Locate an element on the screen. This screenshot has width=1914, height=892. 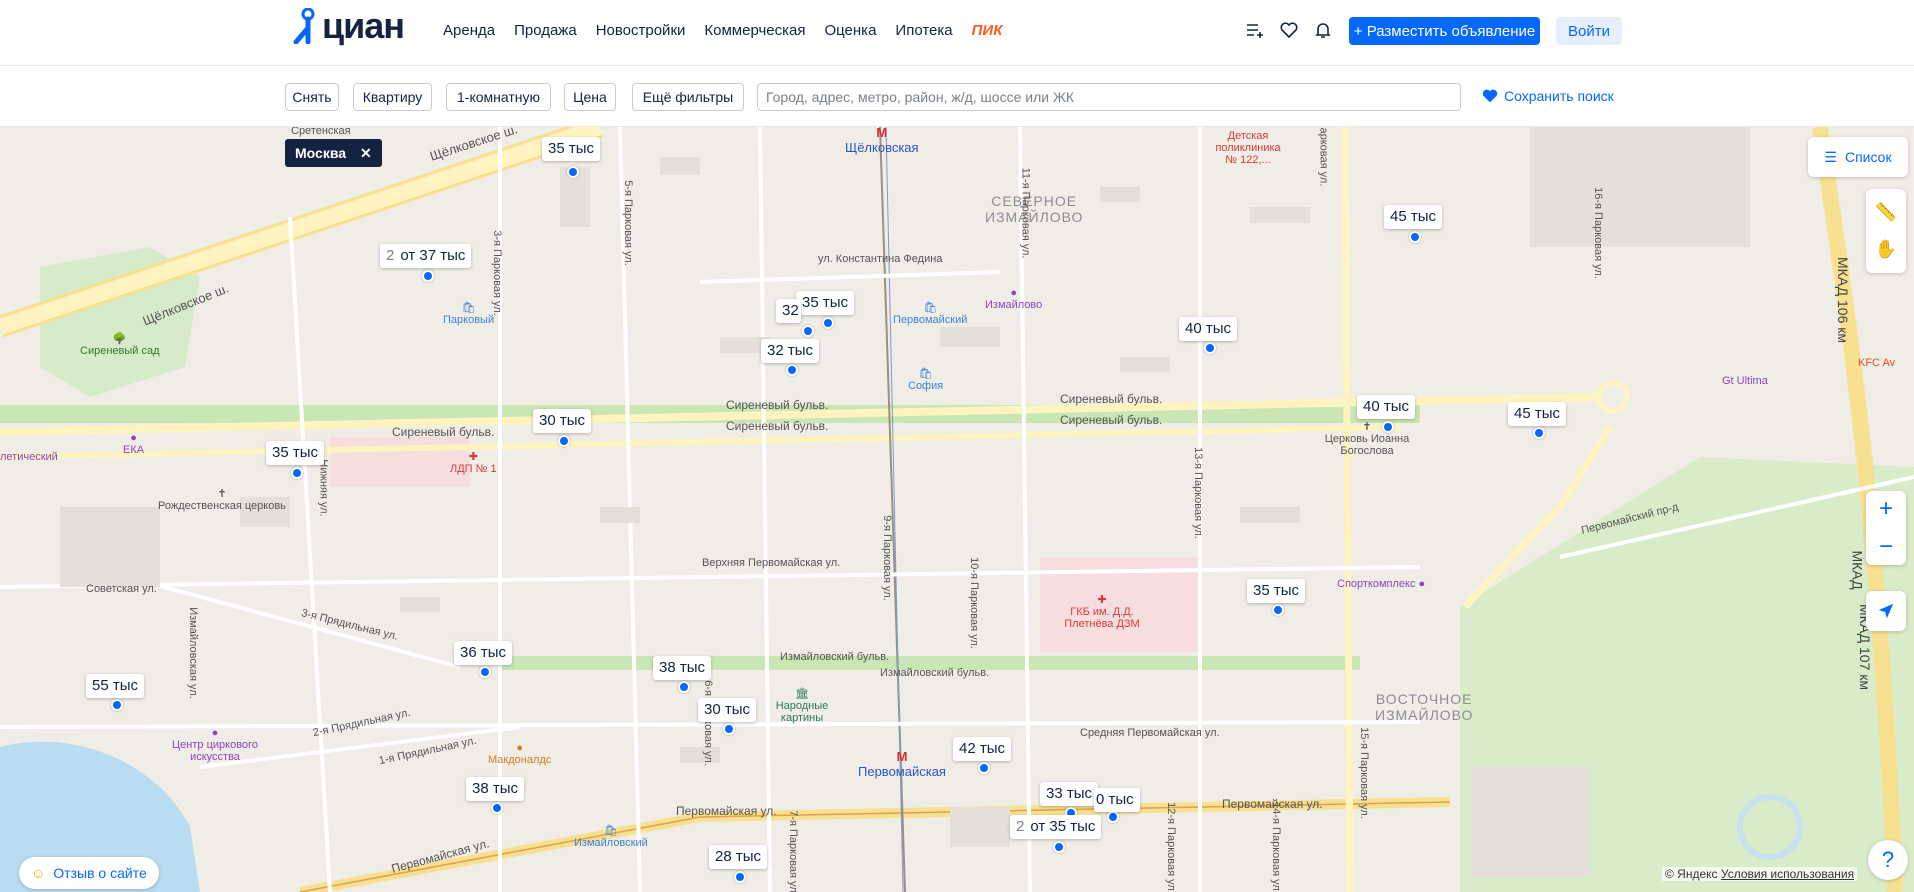
feedback-button: ☺ Отзыв о сайте is located at coordinates (89, 873).